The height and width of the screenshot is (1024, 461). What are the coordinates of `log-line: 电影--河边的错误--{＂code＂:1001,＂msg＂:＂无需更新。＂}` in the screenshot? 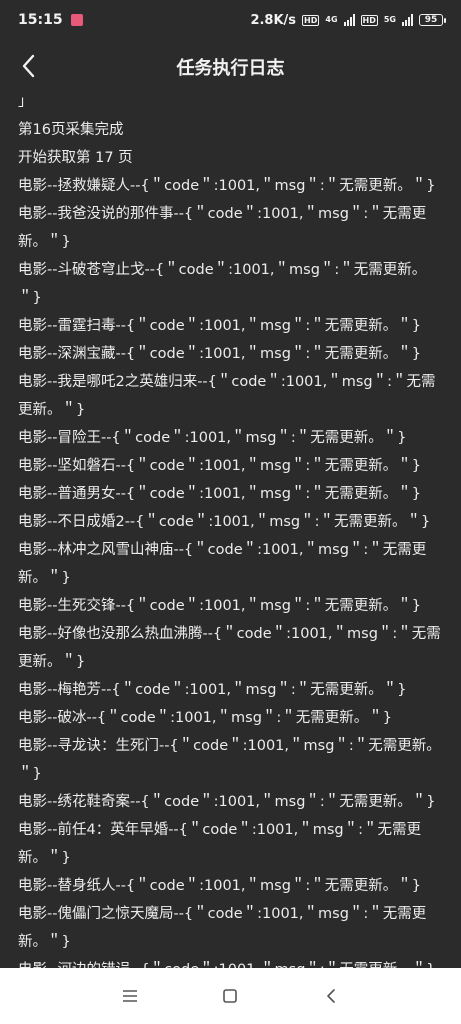 It's located at (232, 962).